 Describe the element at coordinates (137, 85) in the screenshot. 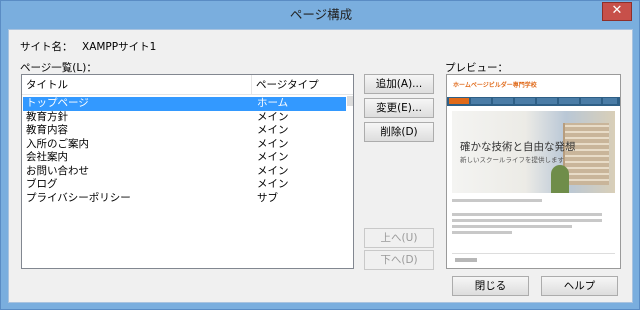

I see `column-header-title: タイトル` at that location.